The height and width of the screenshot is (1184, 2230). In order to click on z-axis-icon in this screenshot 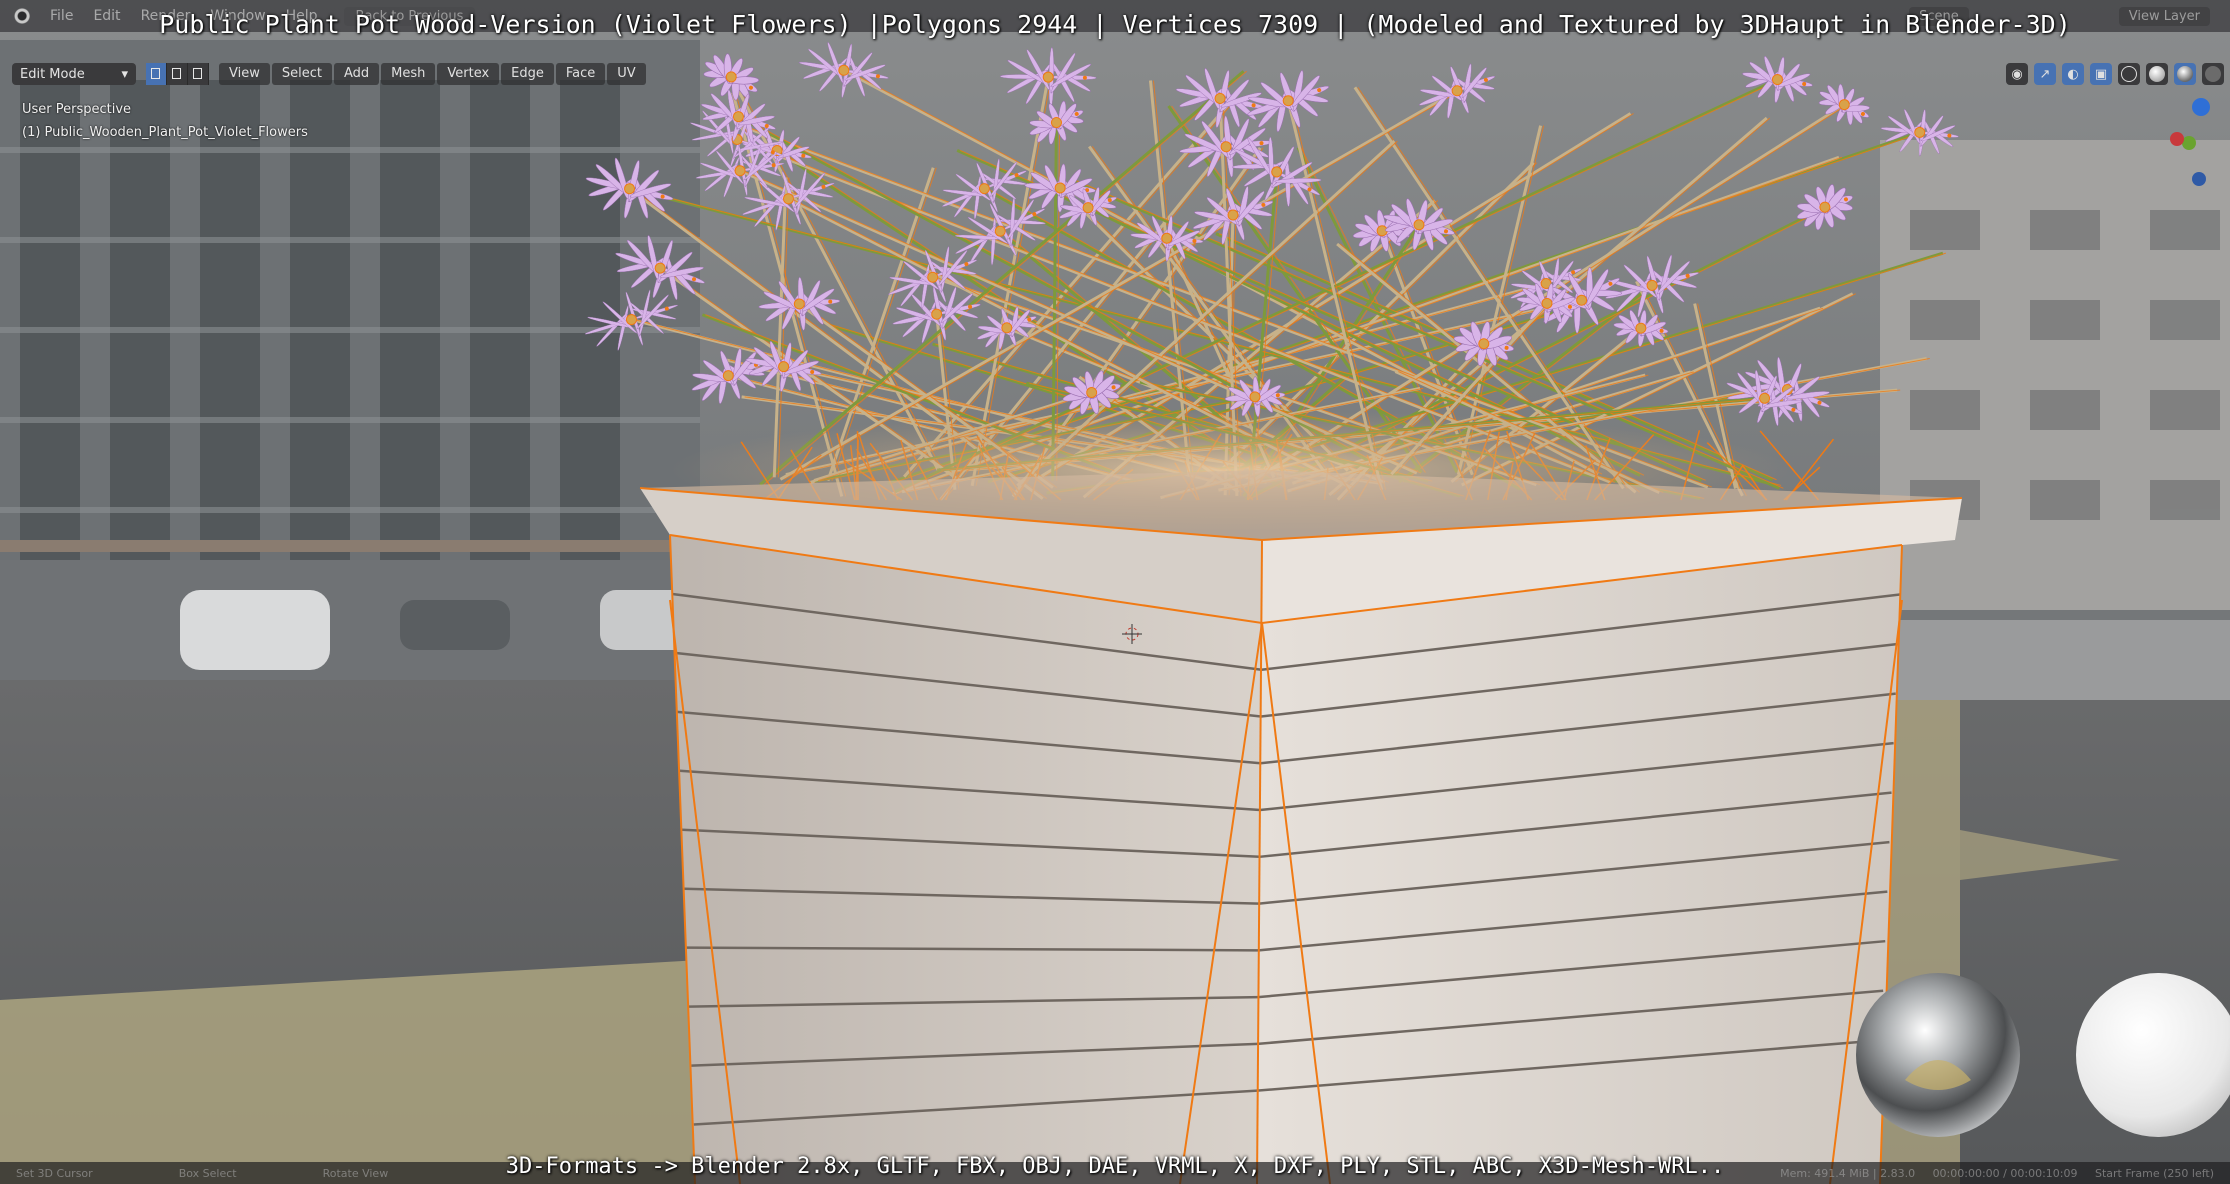, I will do `click(2201, 107)`.